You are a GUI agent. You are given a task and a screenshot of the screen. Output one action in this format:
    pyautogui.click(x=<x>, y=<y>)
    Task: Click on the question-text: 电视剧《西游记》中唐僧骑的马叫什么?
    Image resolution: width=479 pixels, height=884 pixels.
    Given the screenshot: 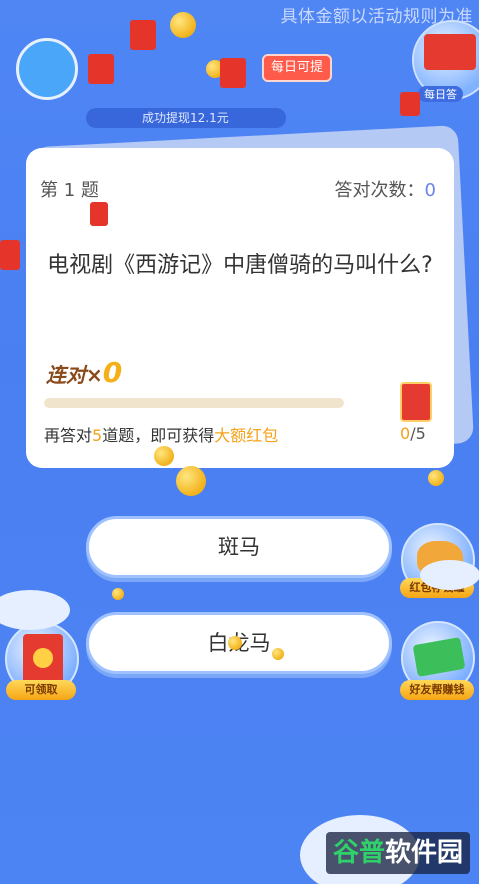 What is the action you would take?
    pyautogui.click(x=240, y=265)
    